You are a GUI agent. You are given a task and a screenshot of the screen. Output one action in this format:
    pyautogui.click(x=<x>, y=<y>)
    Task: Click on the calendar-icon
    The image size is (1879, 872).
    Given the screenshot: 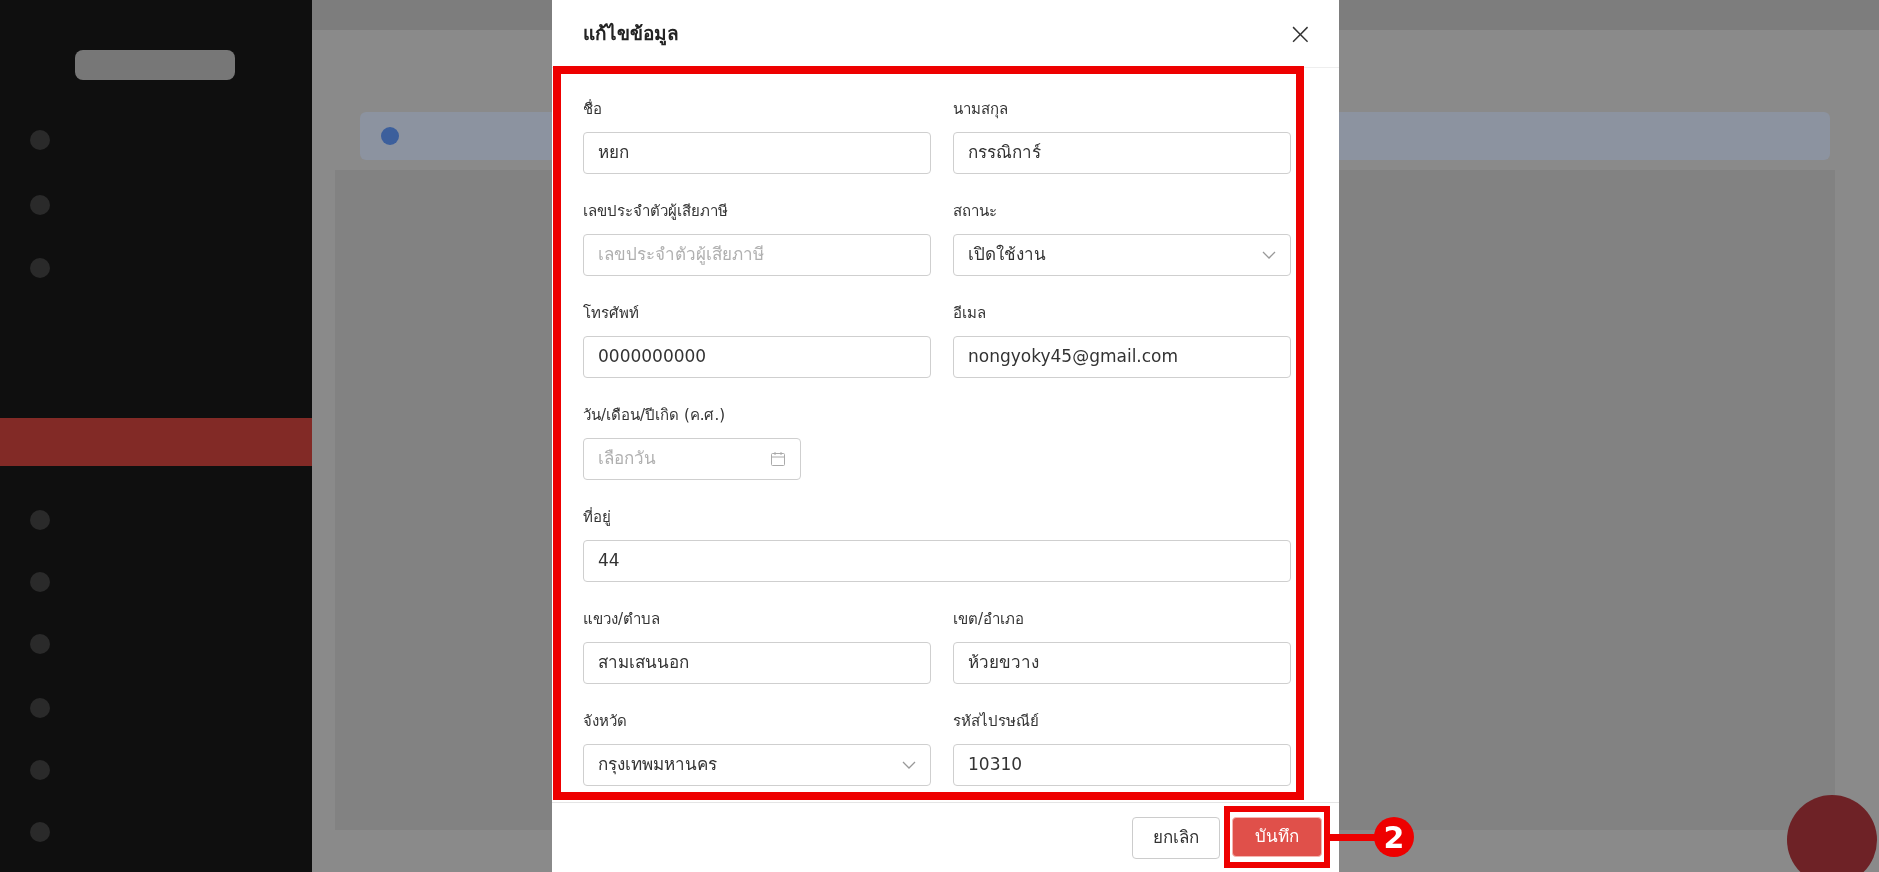 What is the action you would take?
    pyautogui.click(x=778, y=459)
    